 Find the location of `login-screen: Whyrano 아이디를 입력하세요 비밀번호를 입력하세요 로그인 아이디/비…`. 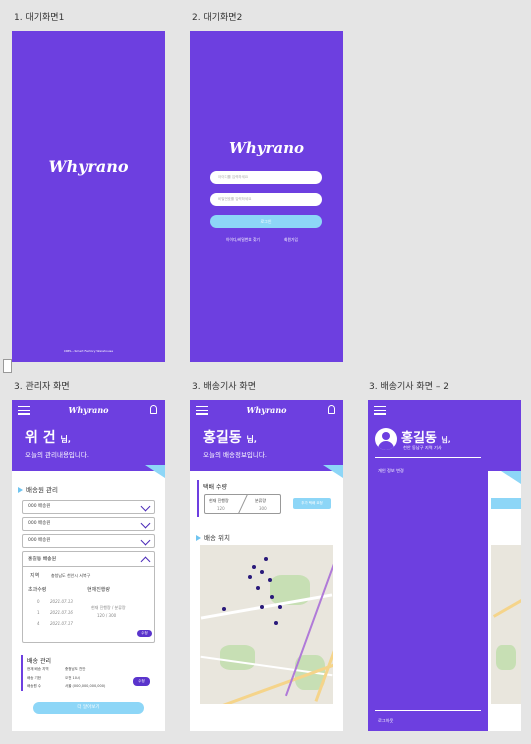

login-screen: Whyrano 아이디를 입력하세요 비밀번호를 입력하세요 로그인 아이디/비… is located at coordinates (266, 196).